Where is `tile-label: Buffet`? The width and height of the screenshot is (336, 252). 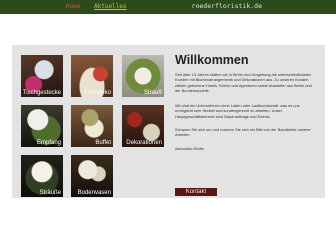
tile-label: Buffet is located at coordinates (103, 143).